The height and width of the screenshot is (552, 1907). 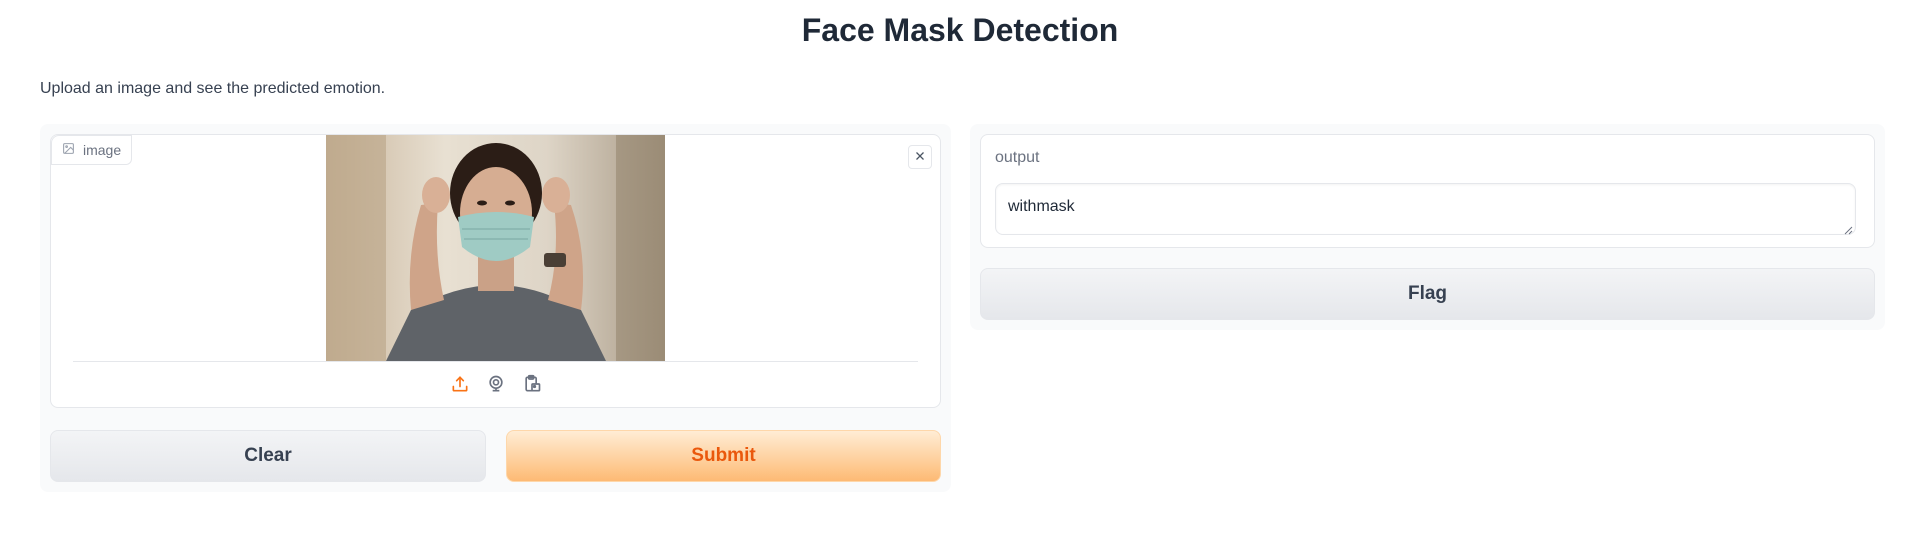 What do you see at coordinates (1425, 209) in the screenshot?
I see `output-textbox: withmask` at bounding box center [1425, 209].